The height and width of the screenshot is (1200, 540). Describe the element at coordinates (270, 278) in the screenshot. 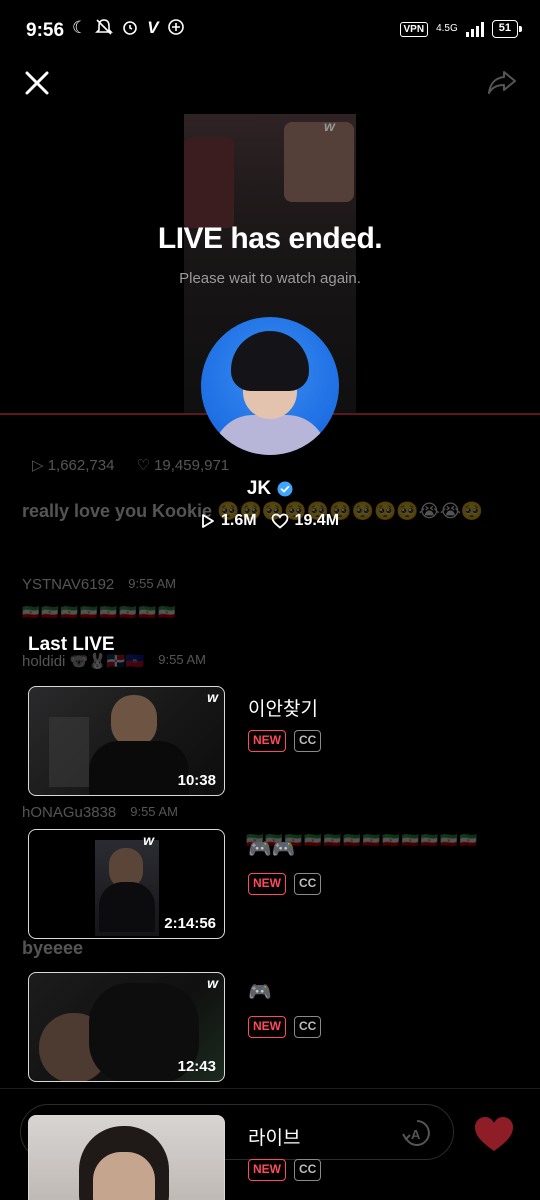

I see `live-ended-subtitle: Please wait to watch again.` at that location.